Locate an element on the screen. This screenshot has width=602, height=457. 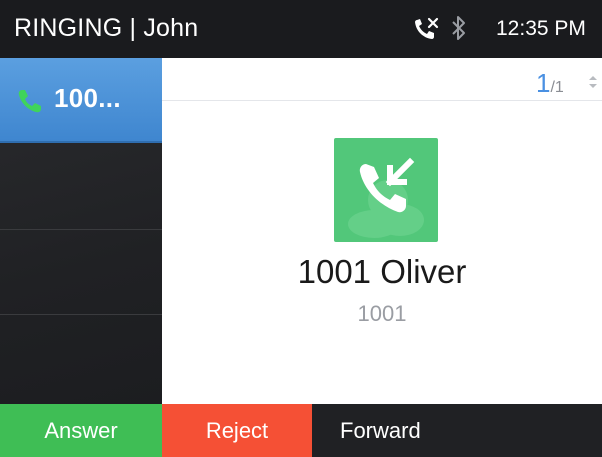
softkey-bar: Answer Reject Forward is located at coordinates (301, 430).